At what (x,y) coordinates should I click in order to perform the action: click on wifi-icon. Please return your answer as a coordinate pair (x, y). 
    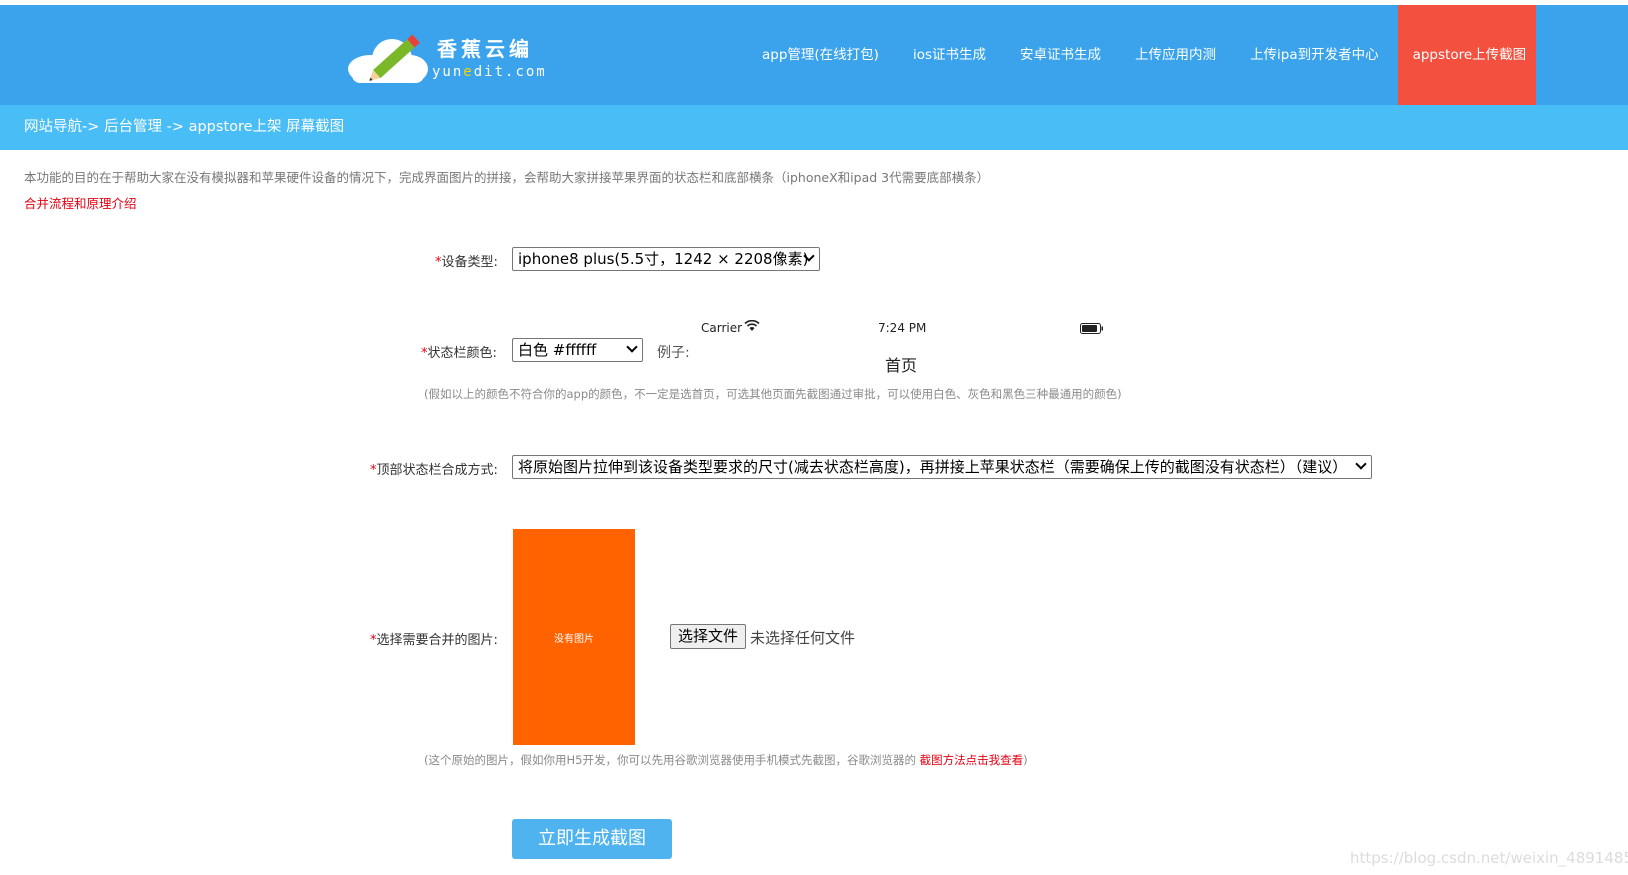
    Looking at the image, I should click on (752, 325).